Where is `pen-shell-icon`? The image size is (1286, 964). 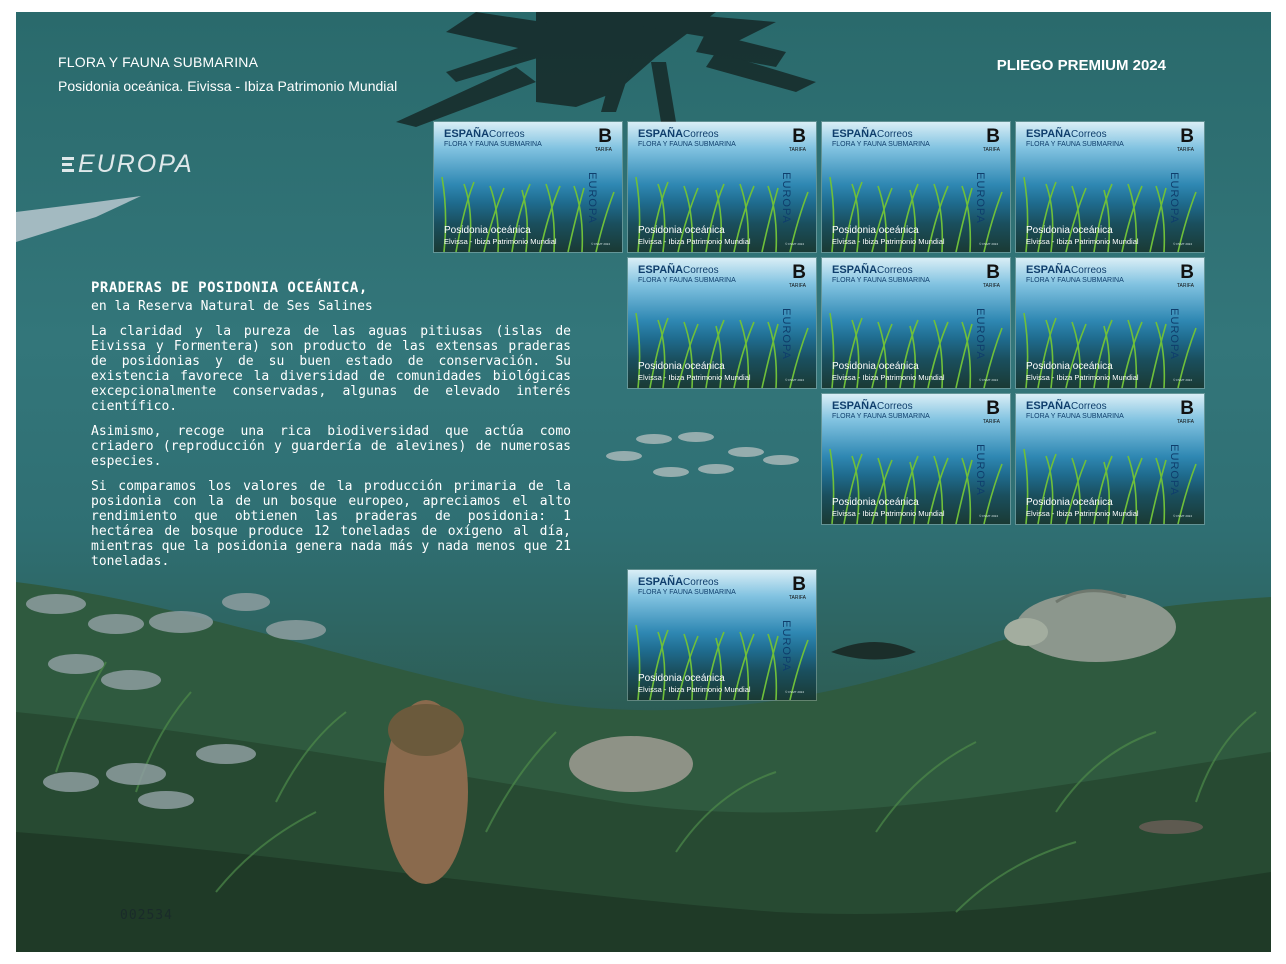 pen-shell-icon is located at coordinates (426, 792).